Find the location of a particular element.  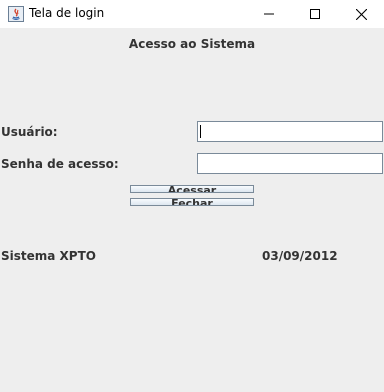

minimize-icon is located at coordinates (269, 14).